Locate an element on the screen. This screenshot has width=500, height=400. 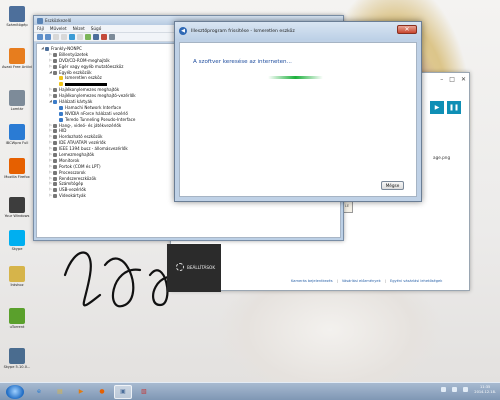
taskbar-app-button: ● is located at coordinates (102, 392).